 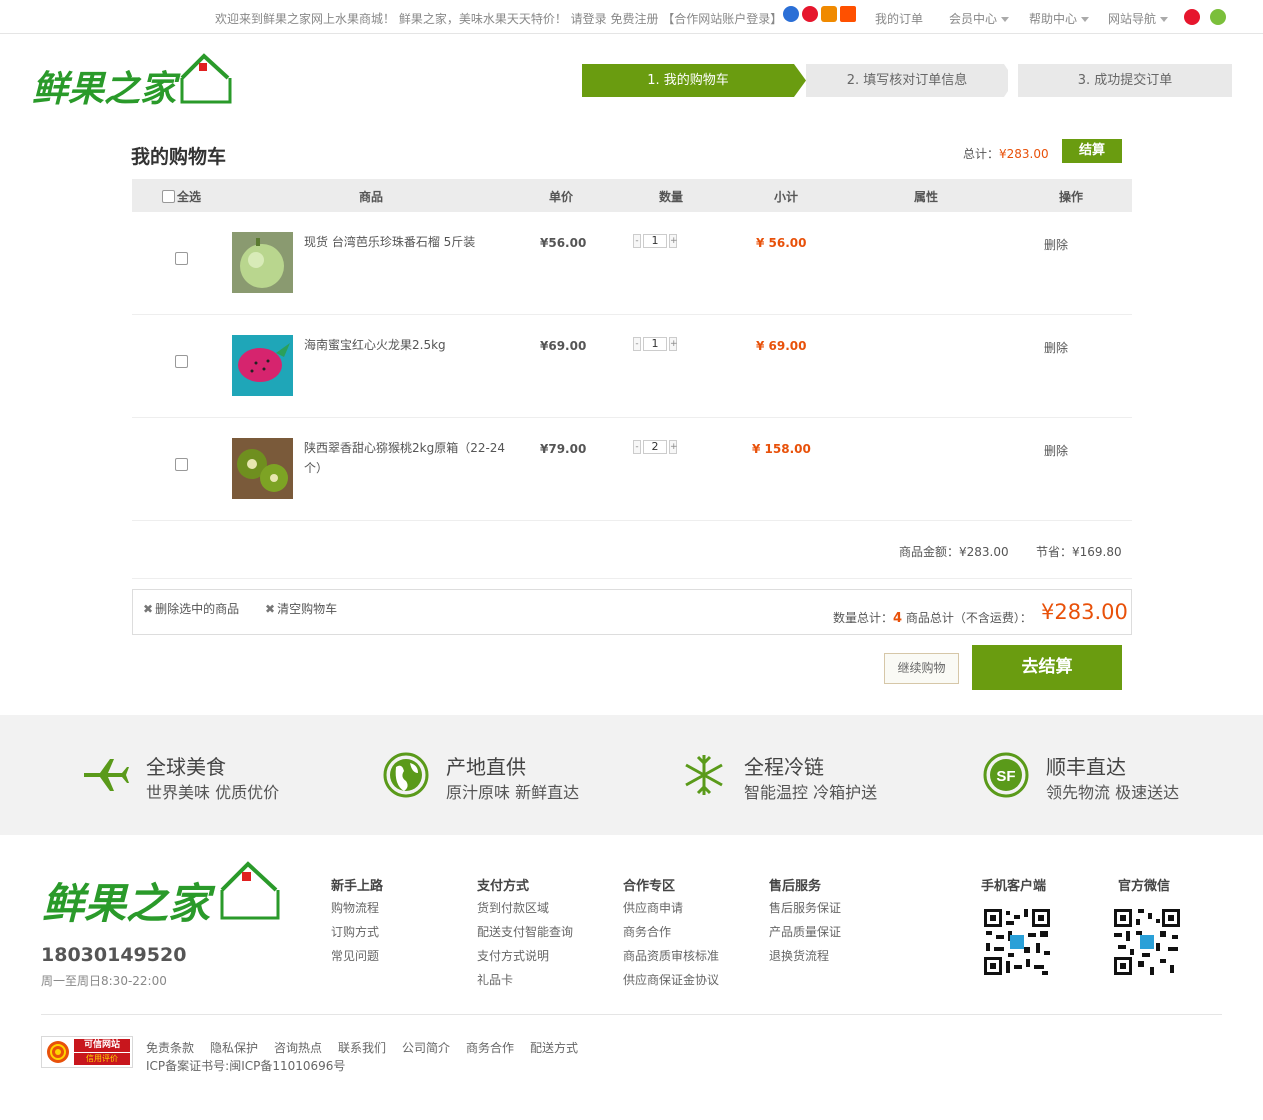 What do you see at coordinates (262, 262) in the screenshot?
I see `product-image-guava` at bounding box center [262, 262].